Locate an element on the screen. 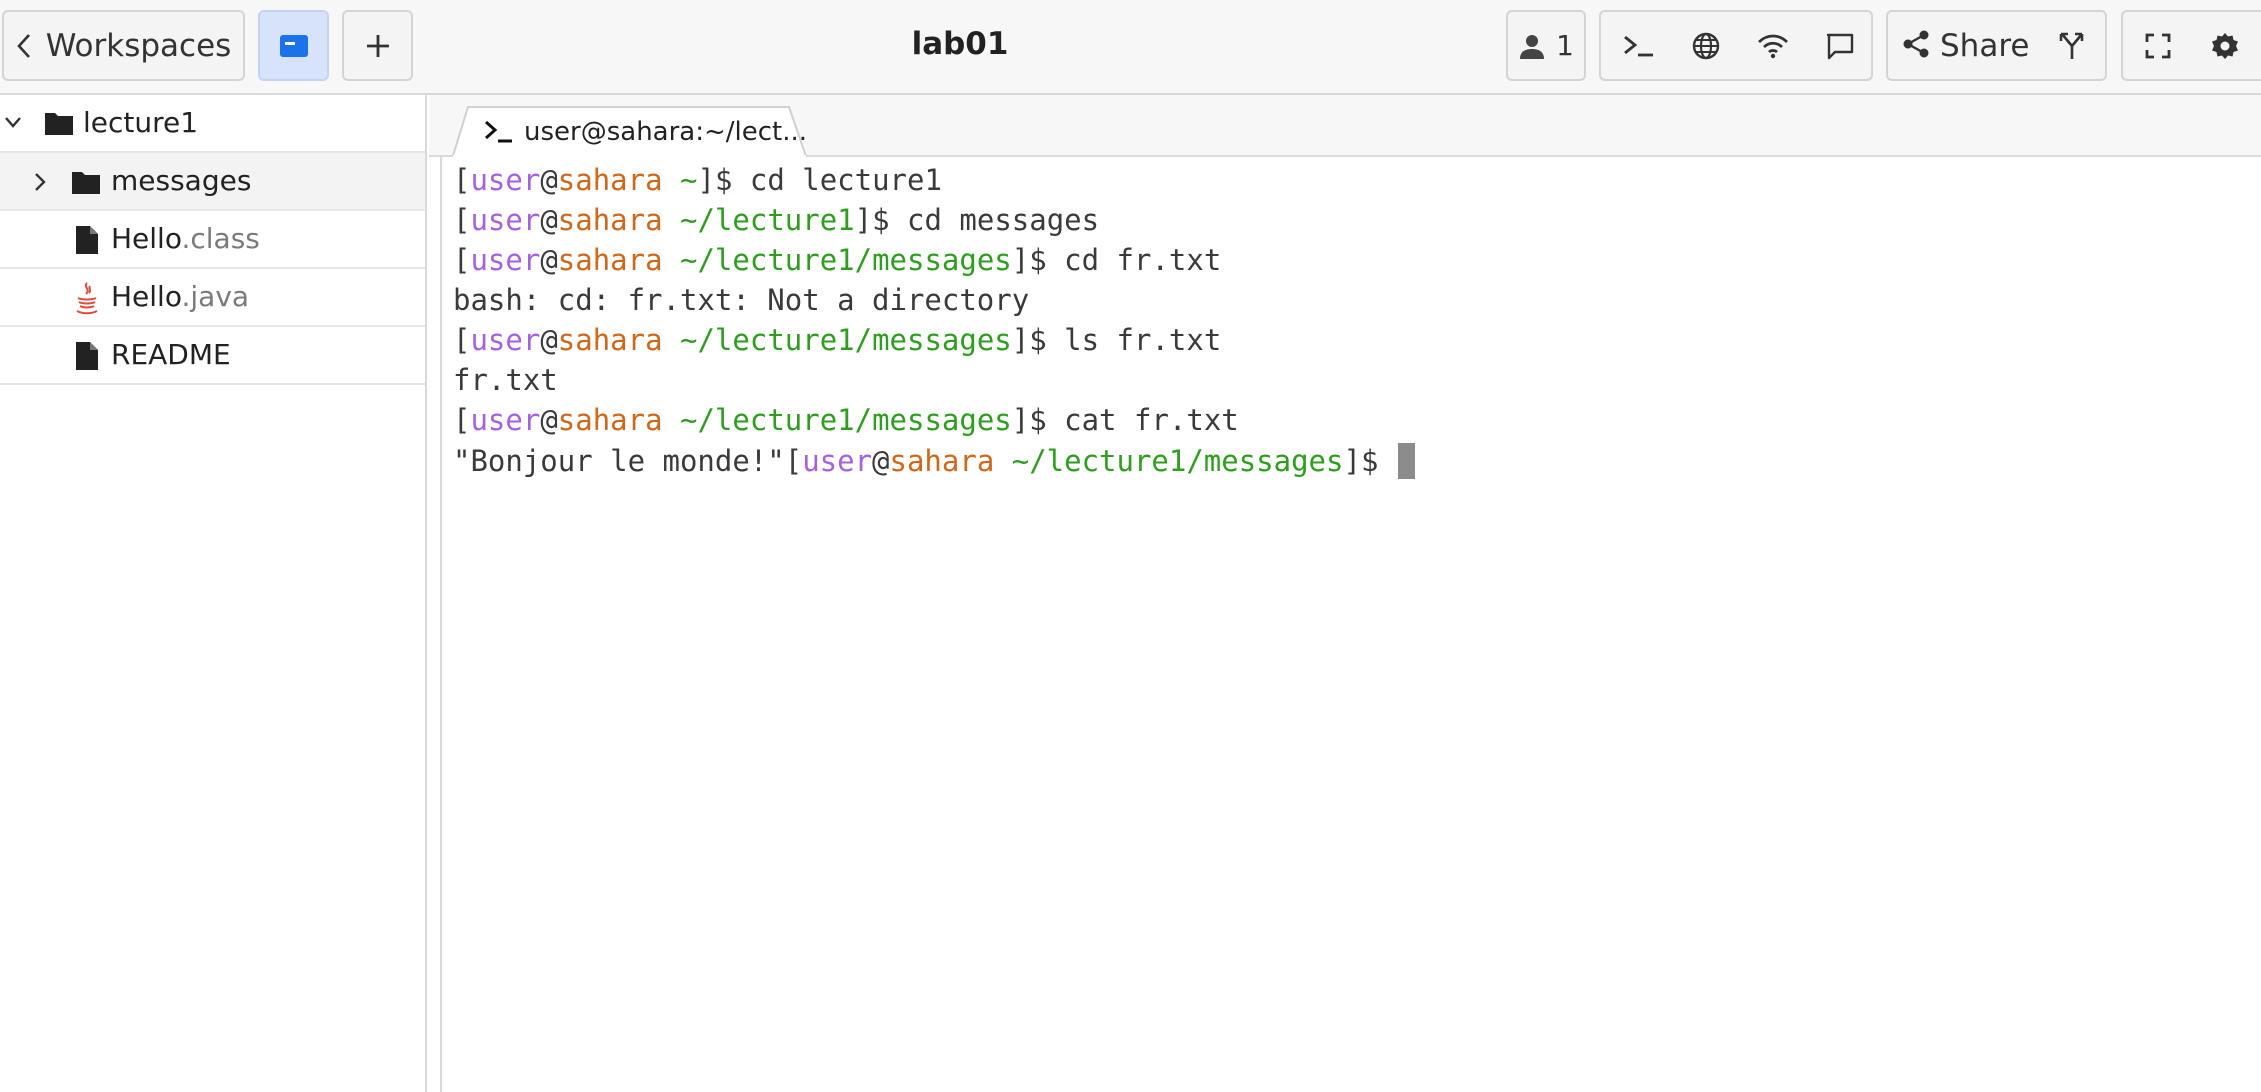 This screenshot has height=1092, width=2261. panel-icon is located at coordinates (294, 46).